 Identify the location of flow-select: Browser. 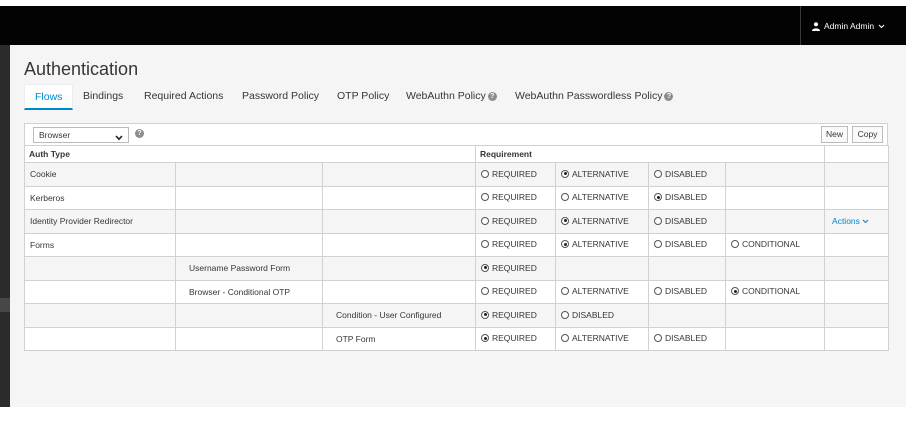
(81, 135).